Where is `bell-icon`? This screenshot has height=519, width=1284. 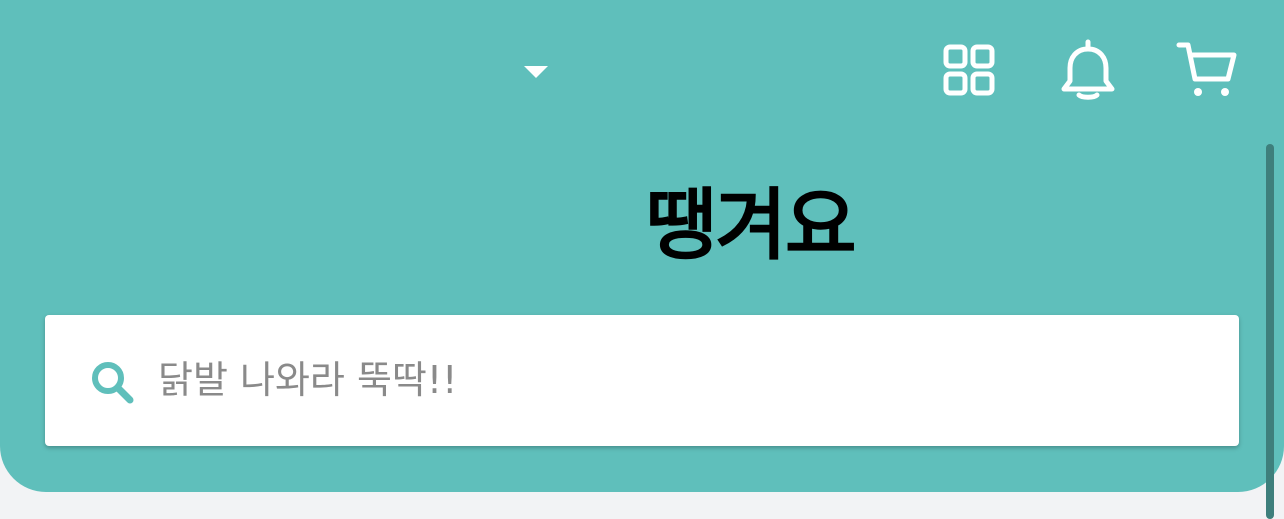 bell-icon is located at coordinates (1088, 69).